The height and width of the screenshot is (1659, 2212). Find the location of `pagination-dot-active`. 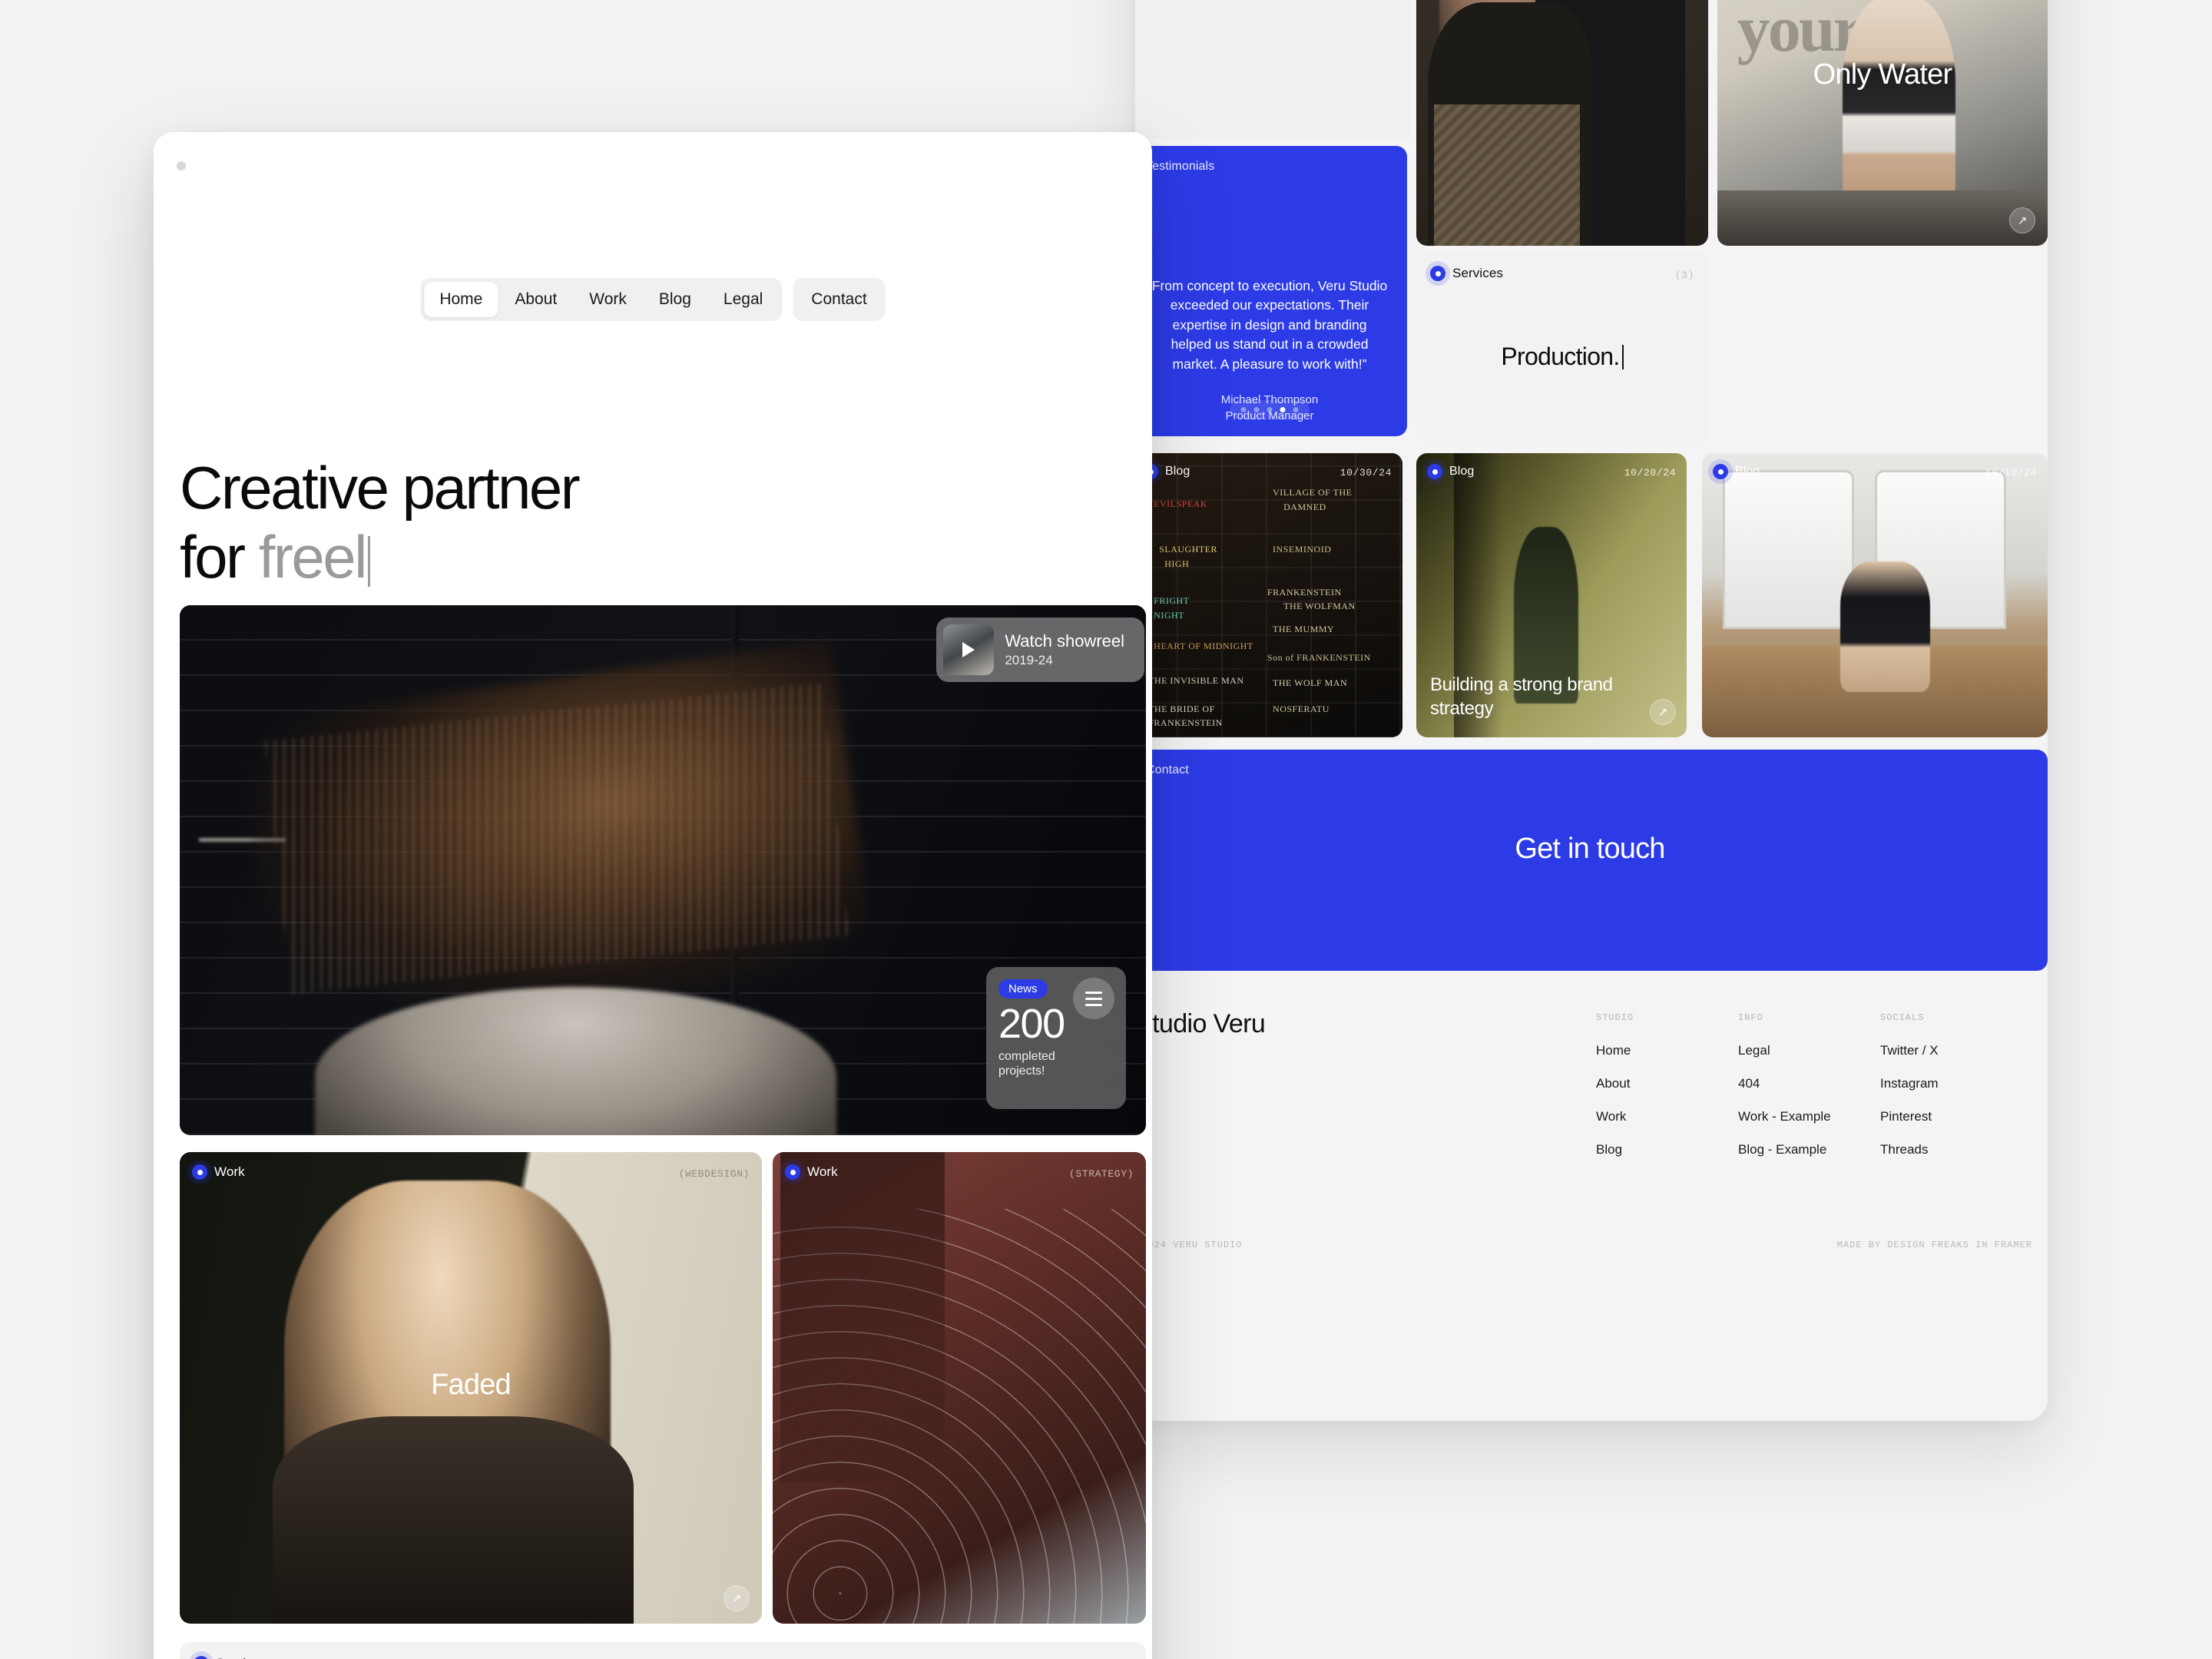

pagination-dot-active is located at coordinates (1283, 410).